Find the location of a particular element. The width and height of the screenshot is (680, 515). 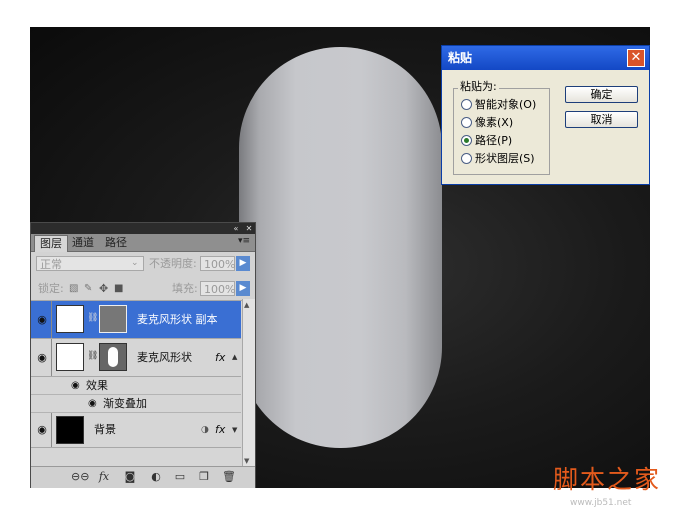

mask-shape is located at coordinates (113, 357).